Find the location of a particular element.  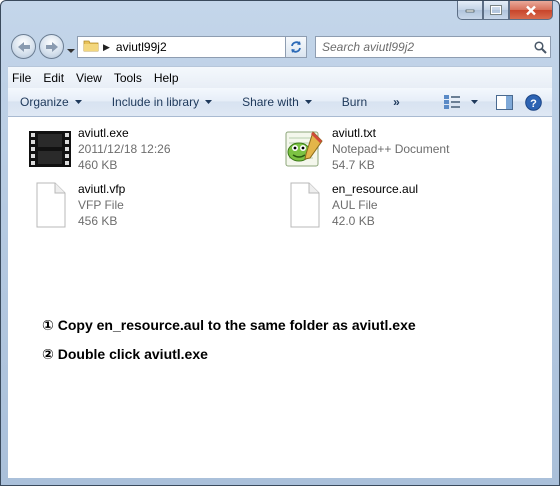

refresh-button is located at coordinates (296, 47).